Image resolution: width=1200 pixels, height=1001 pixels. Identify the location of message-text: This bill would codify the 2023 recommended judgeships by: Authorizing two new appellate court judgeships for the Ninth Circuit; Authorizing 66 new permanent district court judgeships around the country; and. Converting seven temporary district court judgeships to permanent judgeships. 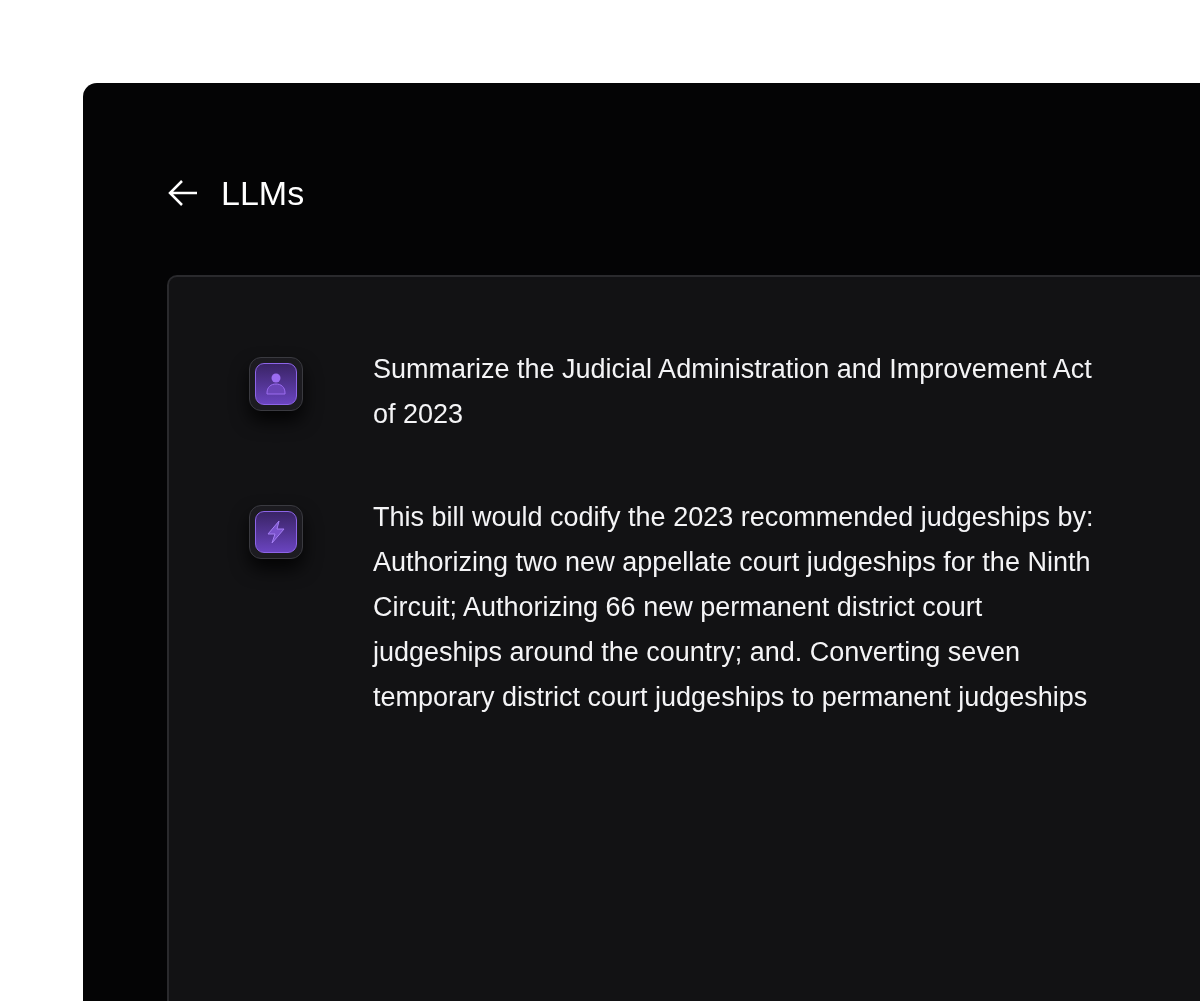
(734, 607).